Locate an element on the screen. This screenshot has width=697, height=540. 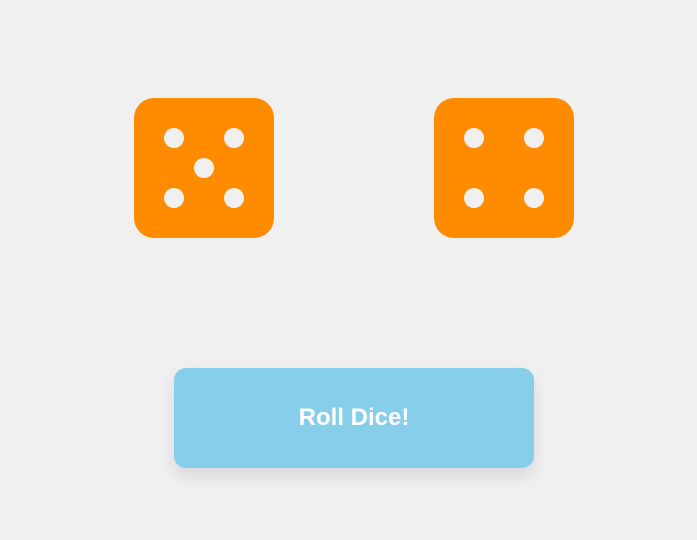
roll-dice-button-label: Roll Dice! is located at coordinates (354, 417).